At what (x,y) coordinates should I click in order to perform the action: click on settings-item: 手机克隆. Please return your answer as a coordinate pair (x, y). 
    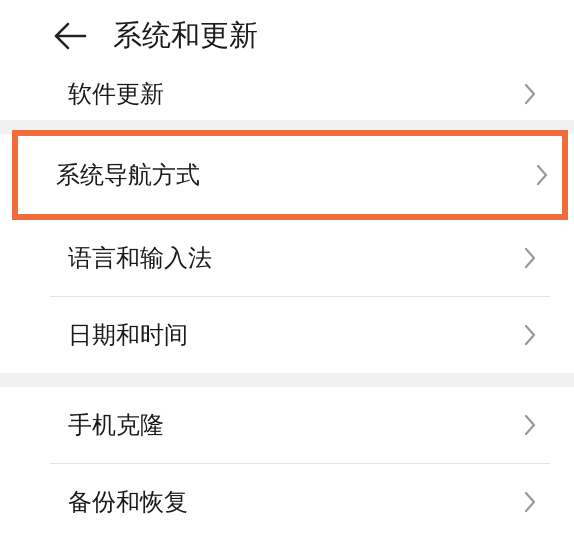
    Looking at the image, I should click on (290, 425).